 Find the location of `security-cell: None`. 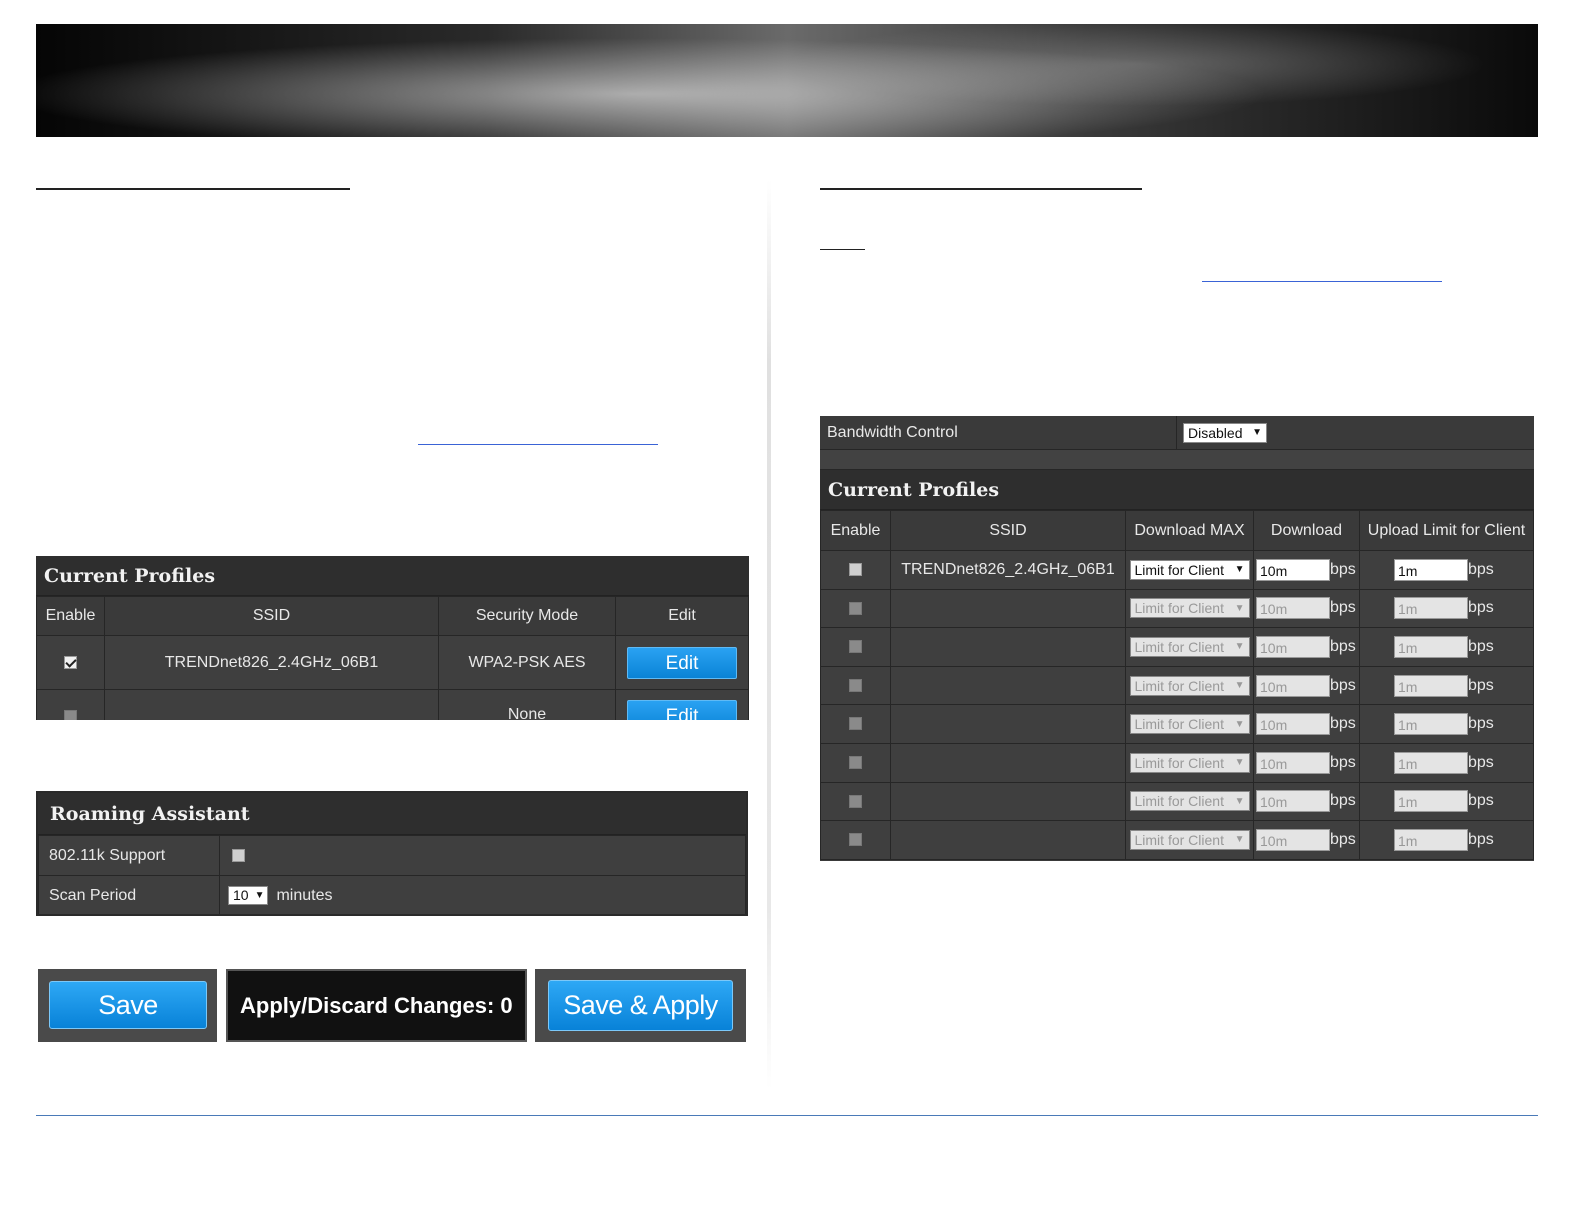

security-cell: None is located at coordinates (527, 704).